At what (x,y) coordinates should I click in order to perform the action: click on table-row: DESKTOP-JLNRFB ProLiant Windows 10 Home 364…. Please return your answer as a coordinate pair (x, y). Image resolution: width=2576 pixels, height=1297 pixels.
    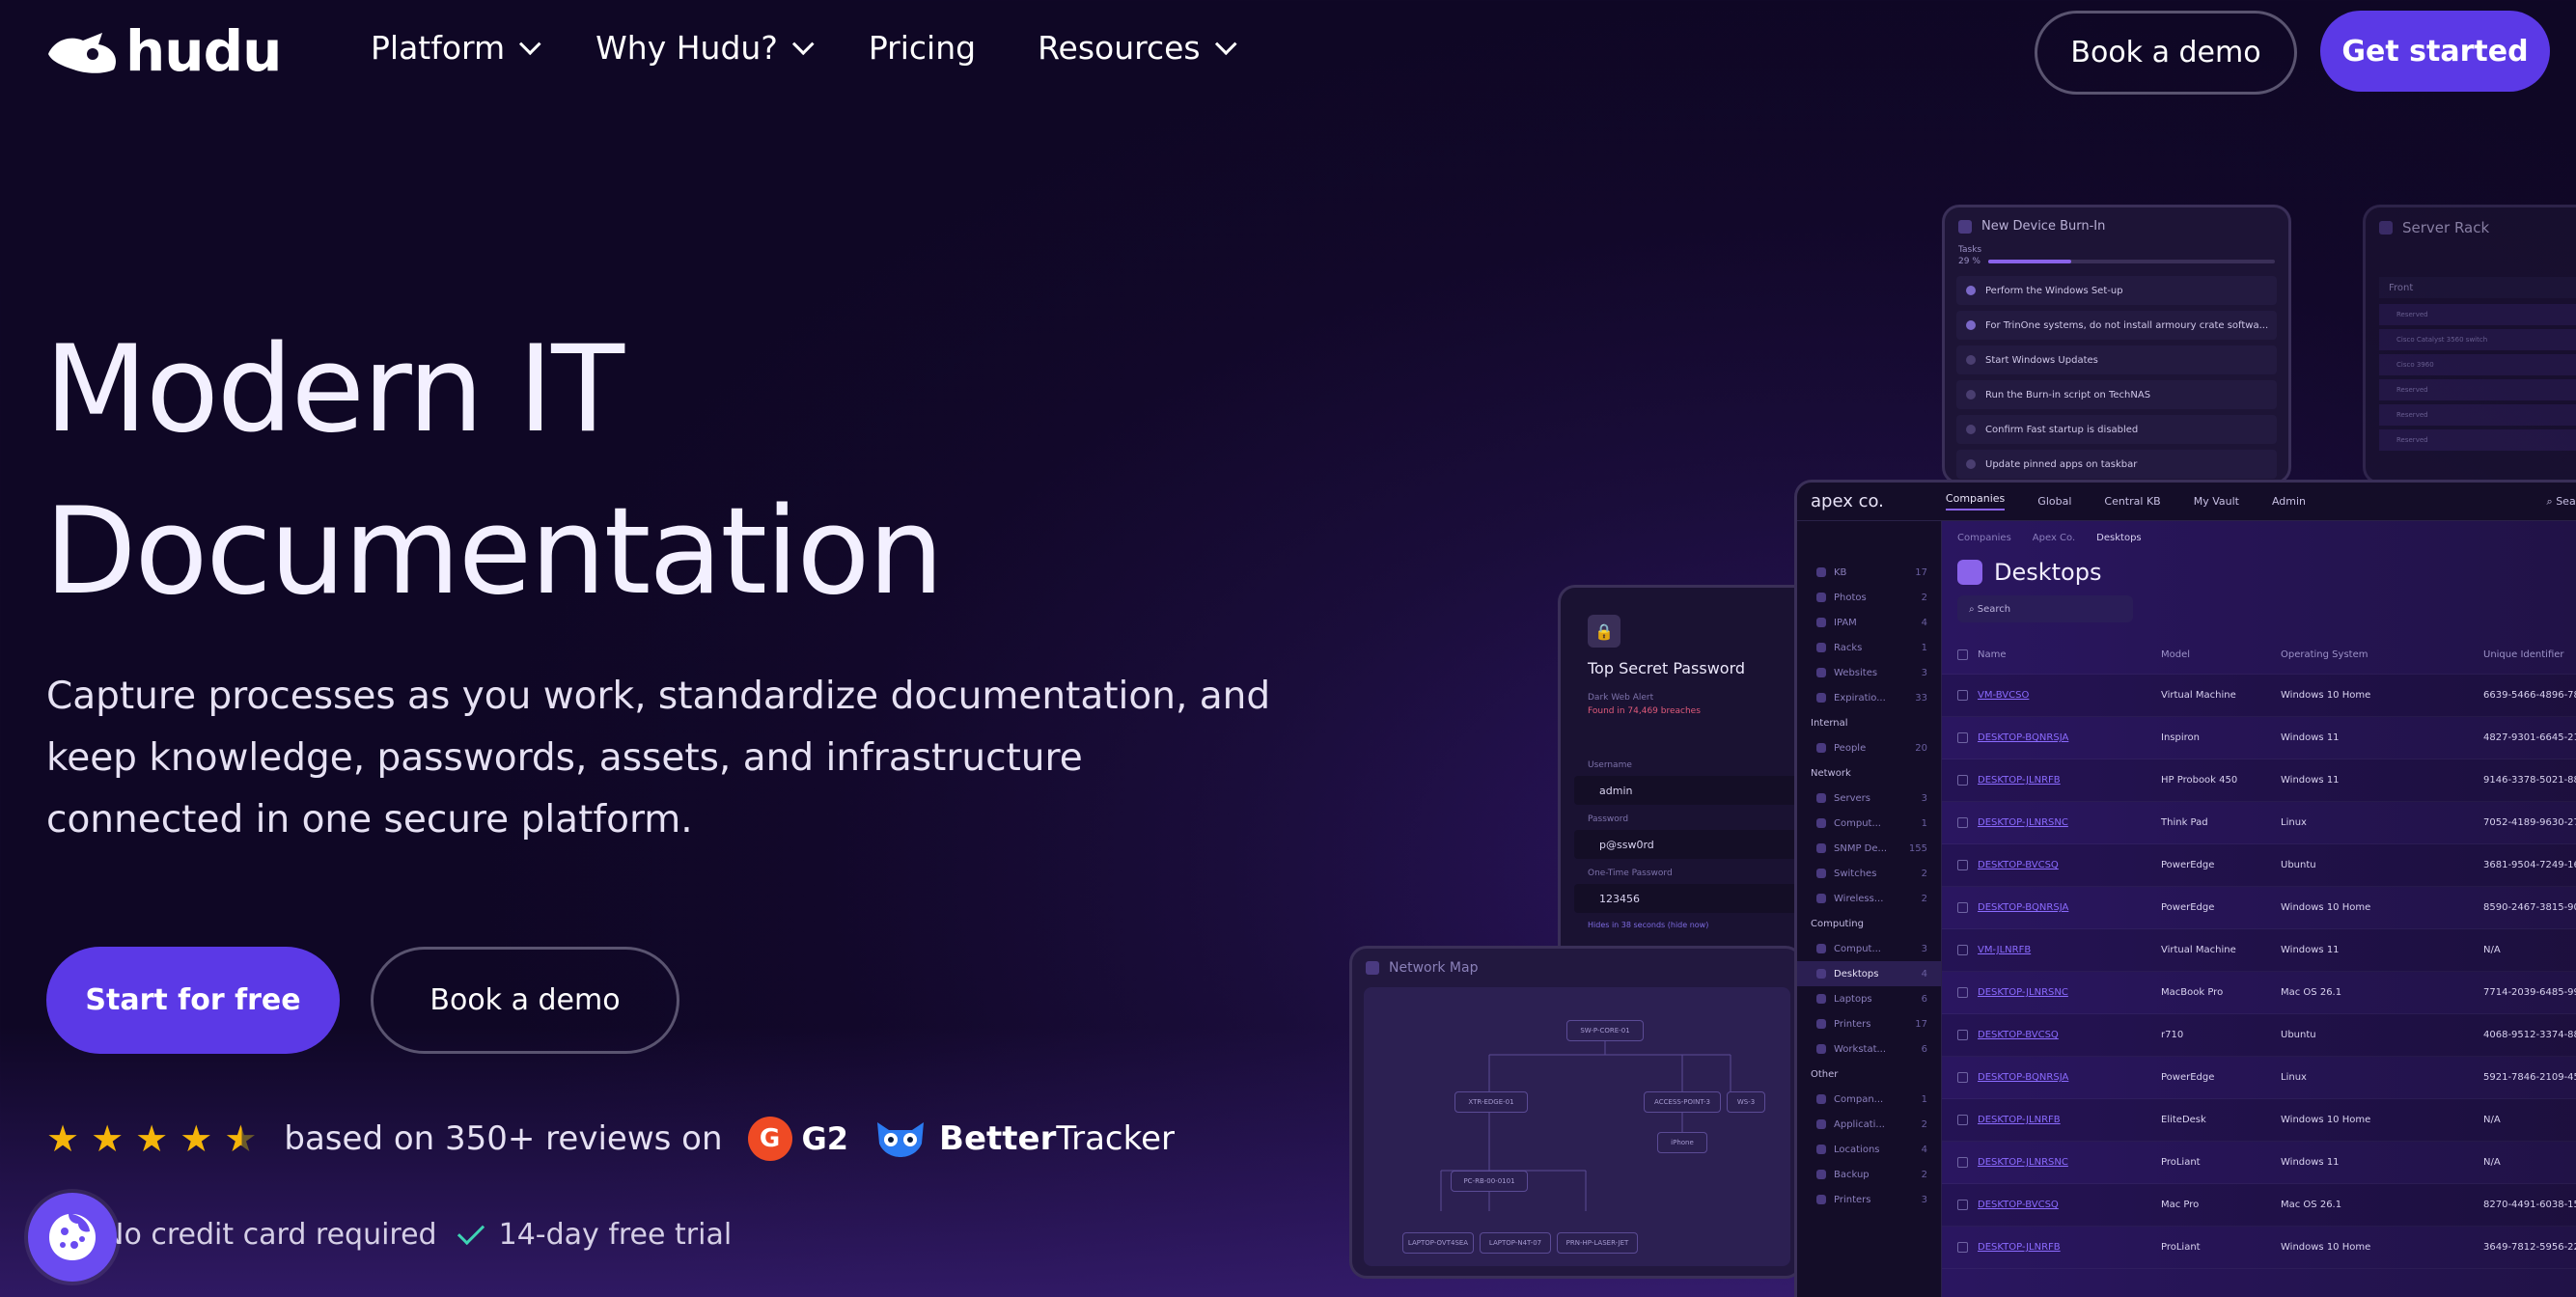
    Looking at the image, I should click on (2259, 1248).